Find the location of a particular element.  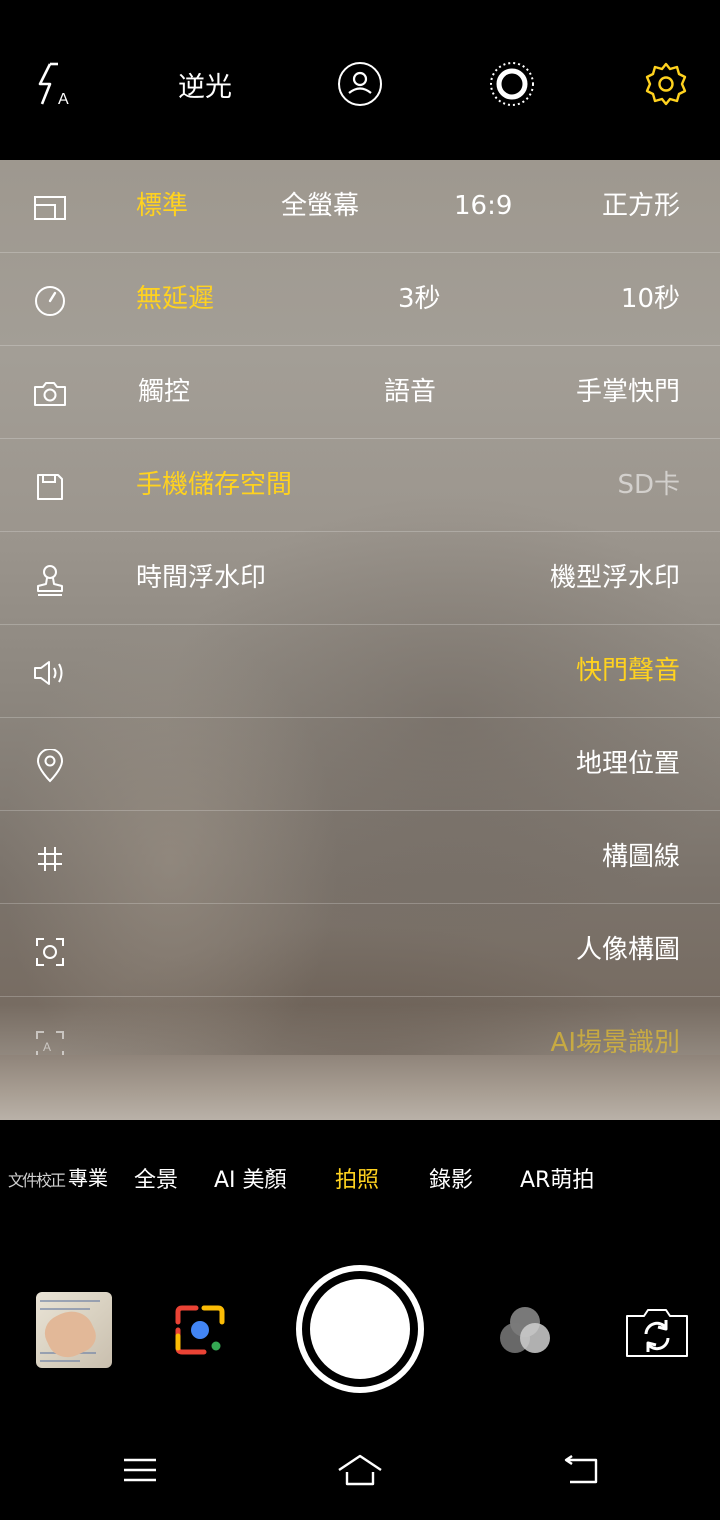

camera-controls is located at coordinates (360, 1330).